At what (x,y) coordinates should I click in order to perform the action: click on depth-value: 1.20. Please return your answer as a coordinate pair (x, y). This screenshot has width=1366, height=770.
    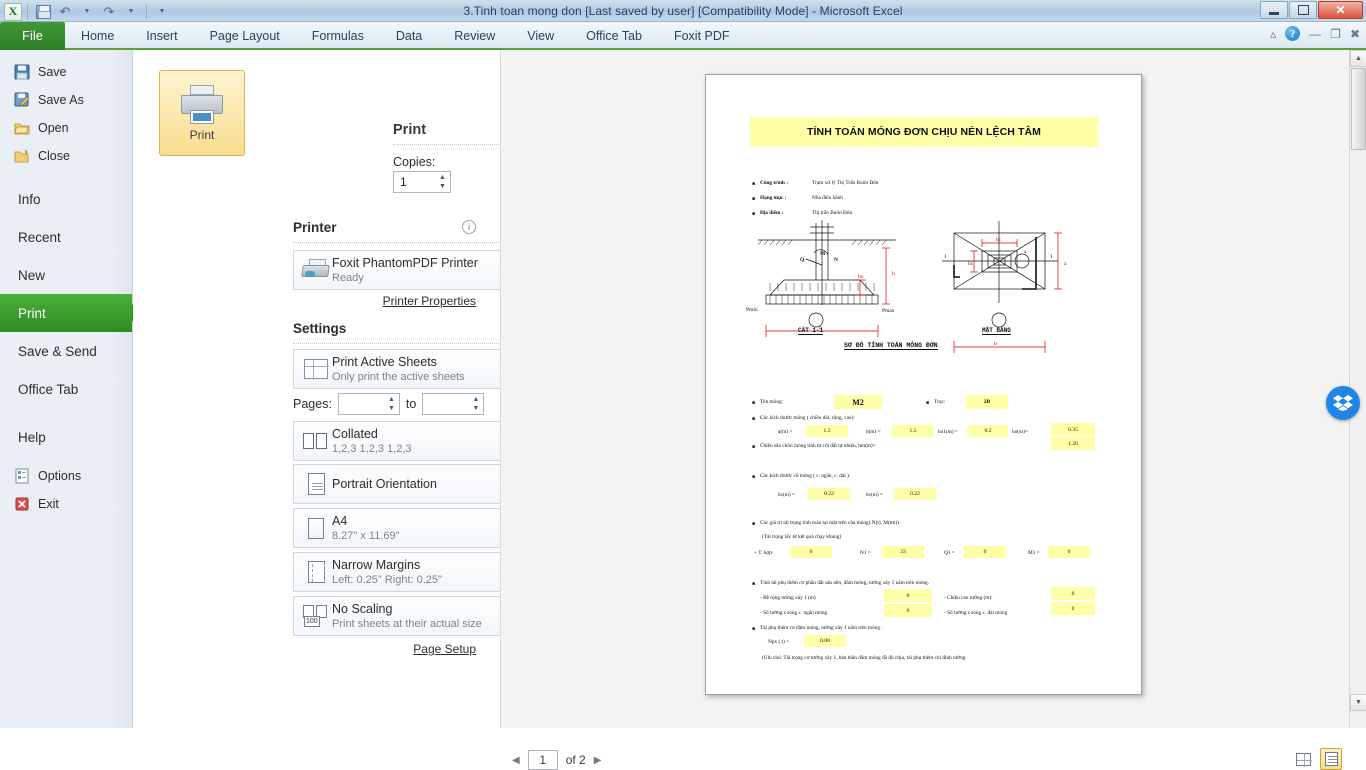
    Looking at the image, I should click on (1073, 443).